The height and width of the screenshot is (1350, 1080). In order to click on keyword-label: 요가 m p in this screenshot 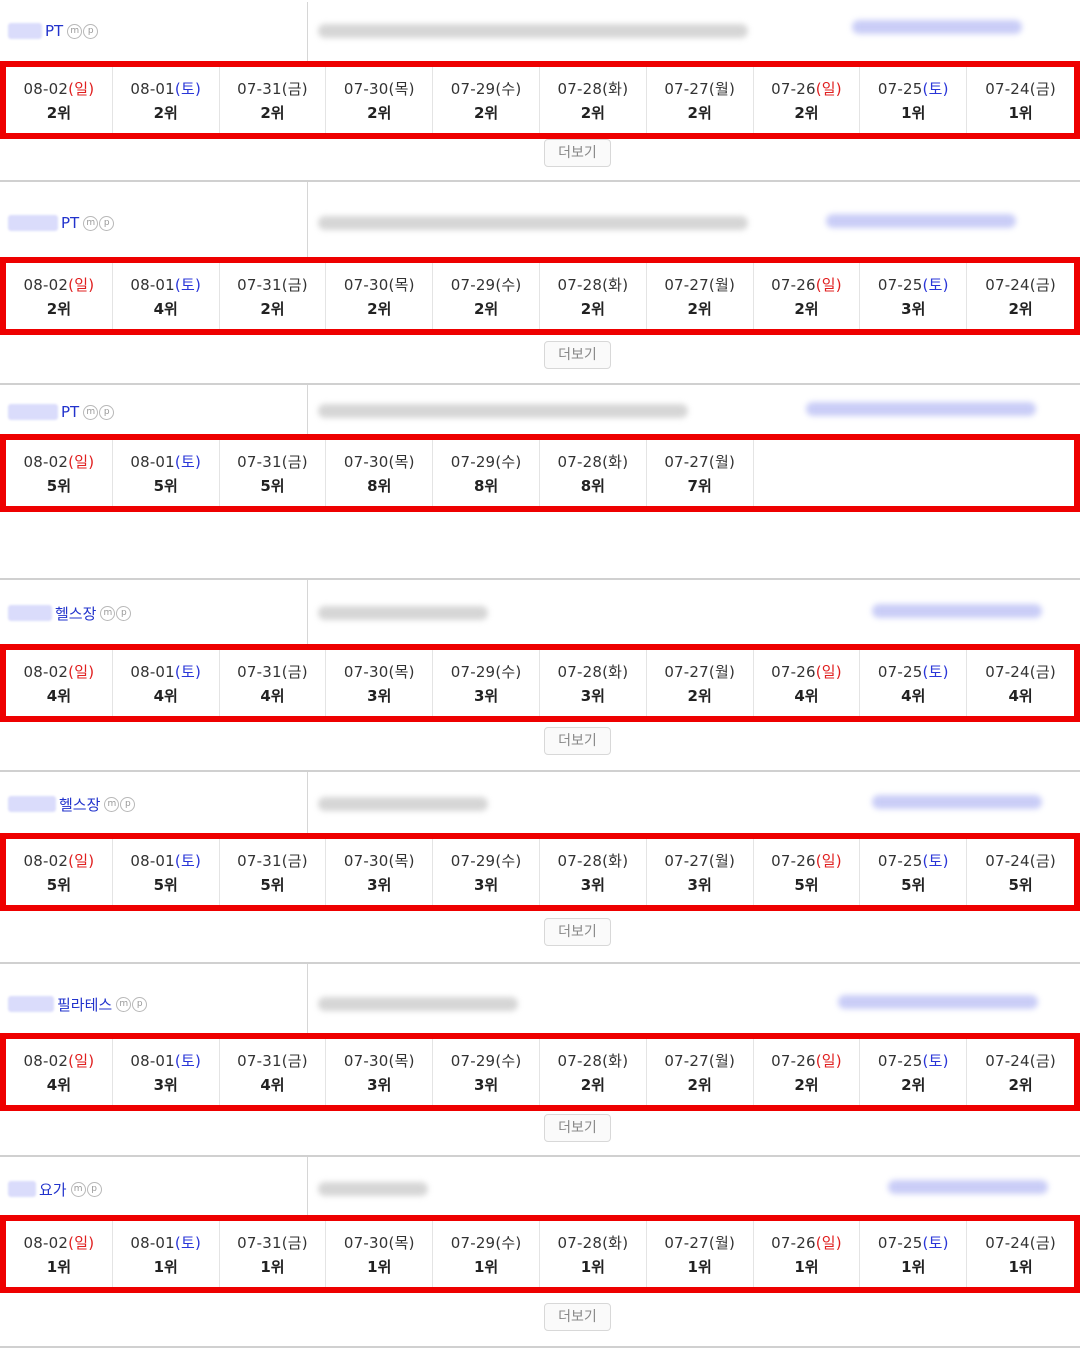, I will do `click(55, 1189)`.